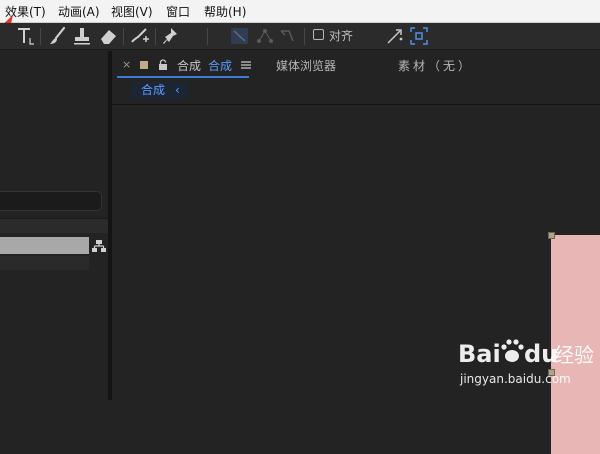 The image size is (600, 454). What do you see at coordinates (163, 65) in the screenshot?
I see `lock-icon` at bounding box center [163, 65].